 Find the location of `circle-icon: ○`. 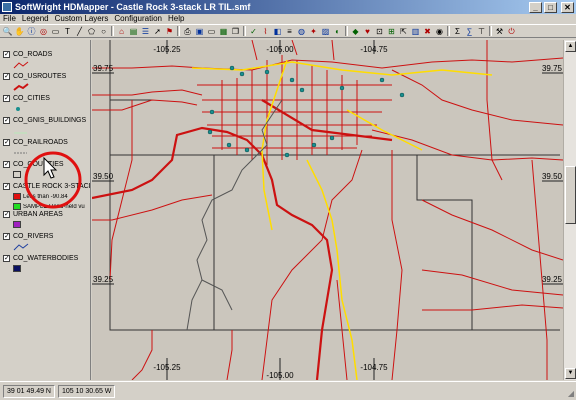

circle-icon: ○ is located at coordinates (103, 31).